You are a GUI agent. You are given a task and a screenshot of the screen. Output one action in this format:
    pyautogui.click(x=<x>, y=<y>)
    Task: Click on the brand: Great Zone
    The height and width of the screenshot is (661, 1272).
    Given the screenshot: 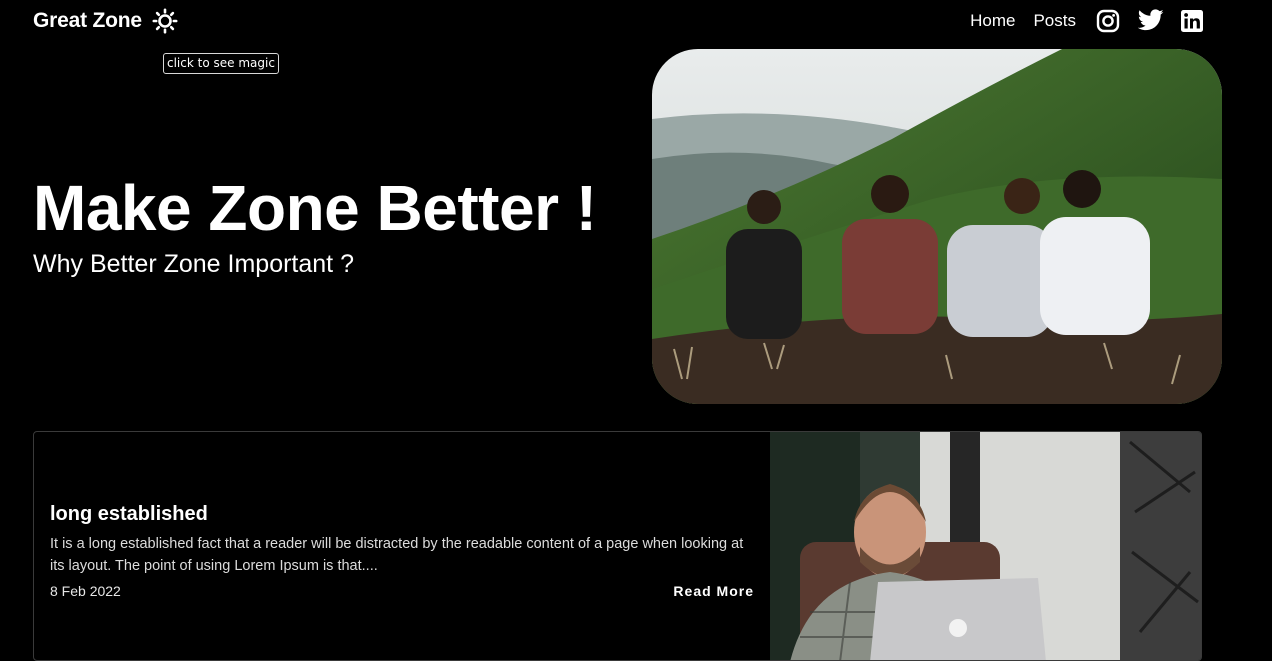 What is the action you would take?
    pyautogui.click(x=105, y=21)
    